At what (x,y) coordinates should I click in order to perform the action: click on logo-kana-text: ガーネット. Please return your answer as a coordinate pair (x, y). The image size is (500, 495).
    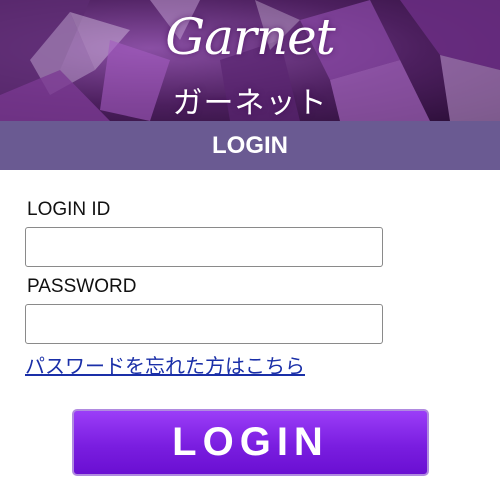
    Looking at the image, I should click on (250, 103).